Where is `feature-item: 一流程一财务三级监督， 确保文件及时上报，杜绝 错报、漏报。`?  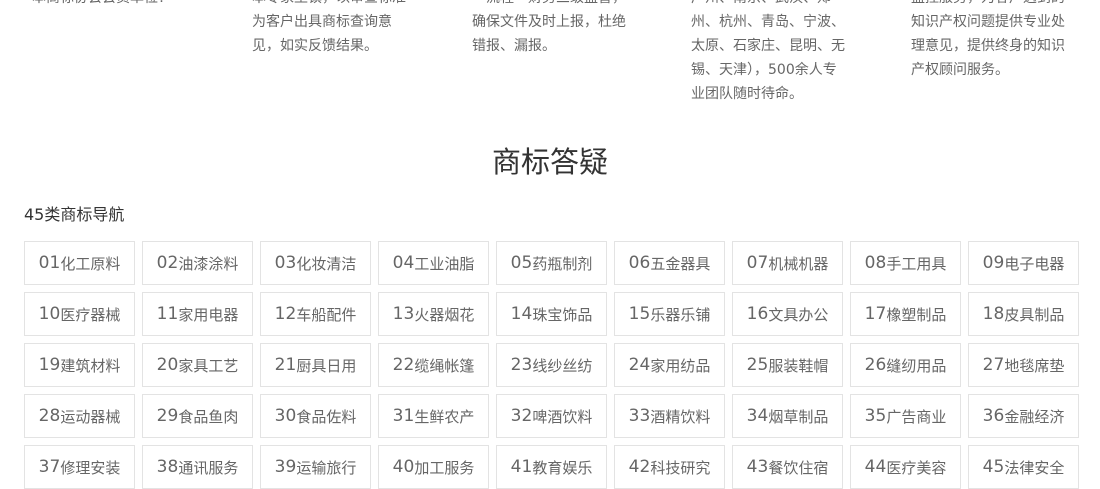 feature-item: 一流程一财务三级监督， 确保文件及时上报，杜绝 错报、漏报。 is located at coordinates (562, 29).